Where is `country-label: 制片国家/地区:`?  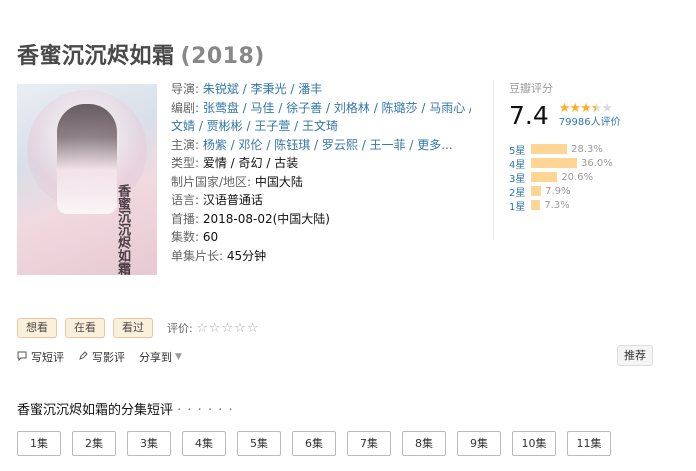 country-label: 制片国家/地区: is located at coordinates (213, 181).